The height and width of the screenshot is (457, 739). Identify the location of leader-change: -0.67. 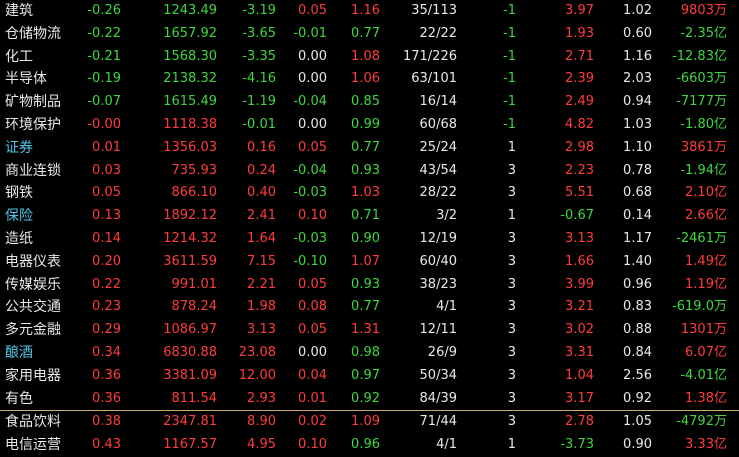
(577, 216).